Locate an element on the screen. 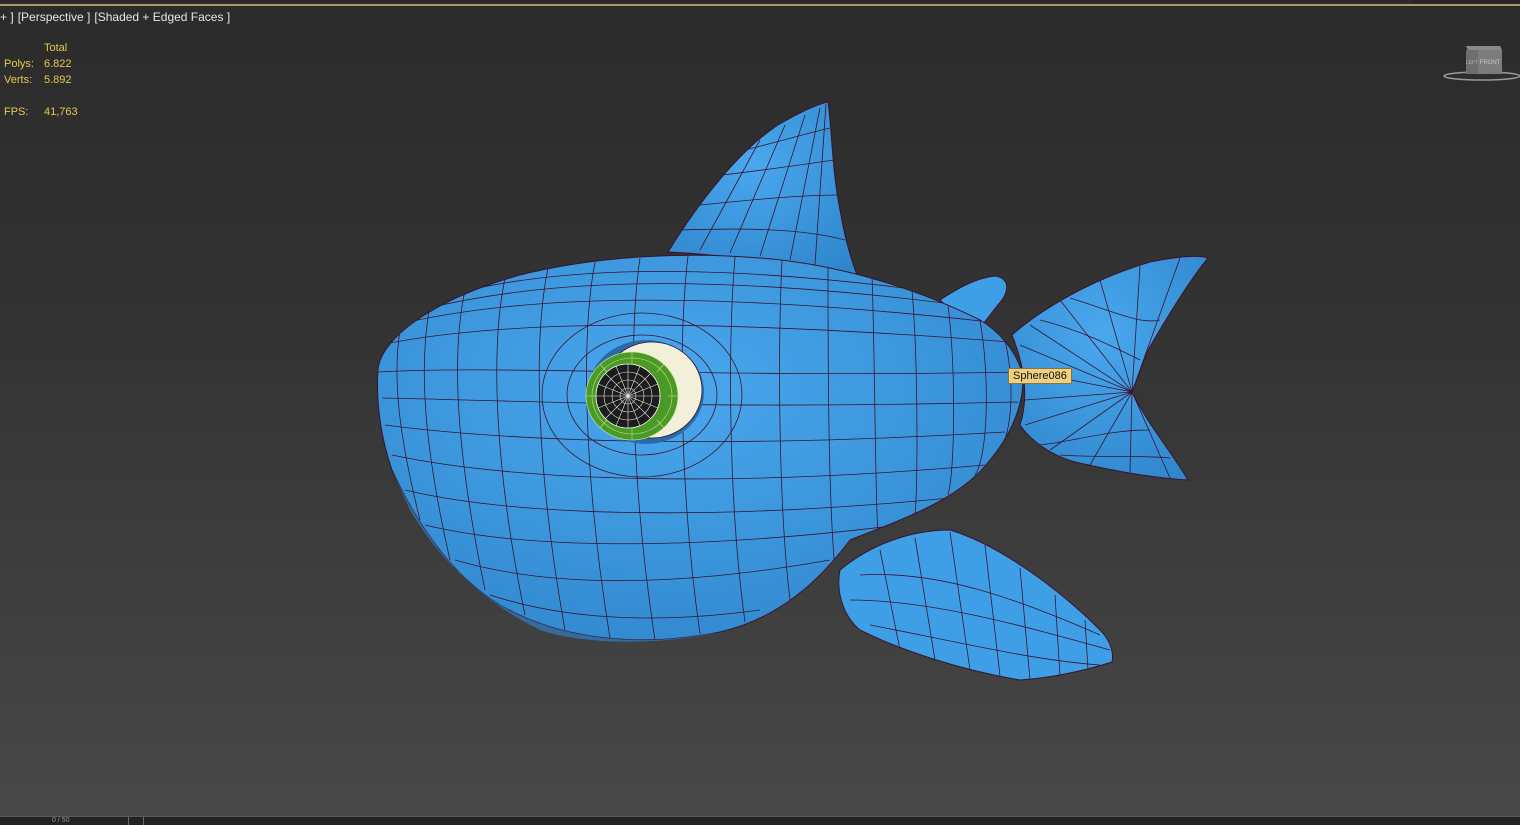  dorsal-fin is located at coordinates (763, 190).